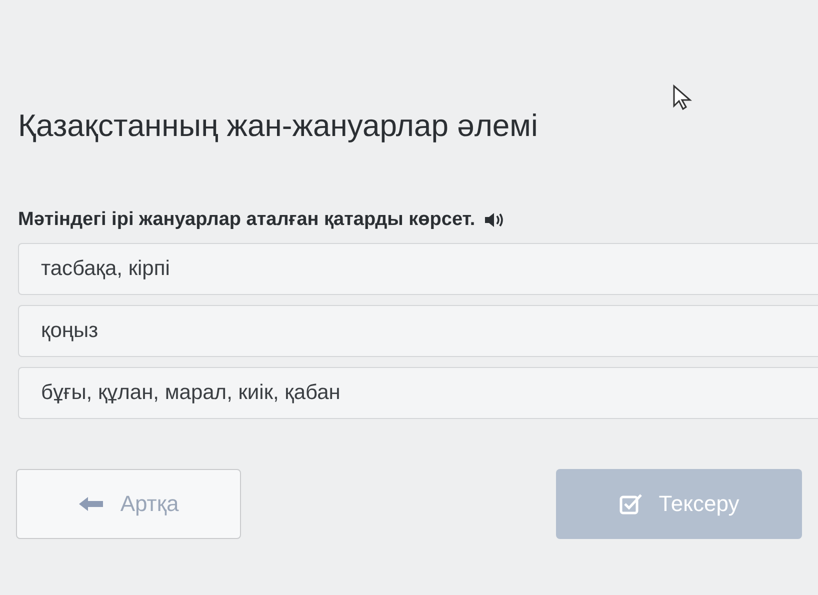 The image size is (818, 595). What do you see at coordinates (418, 330) in the screenshot?
I see `answer-option: қоңыз` at bounding box center [418, 330].